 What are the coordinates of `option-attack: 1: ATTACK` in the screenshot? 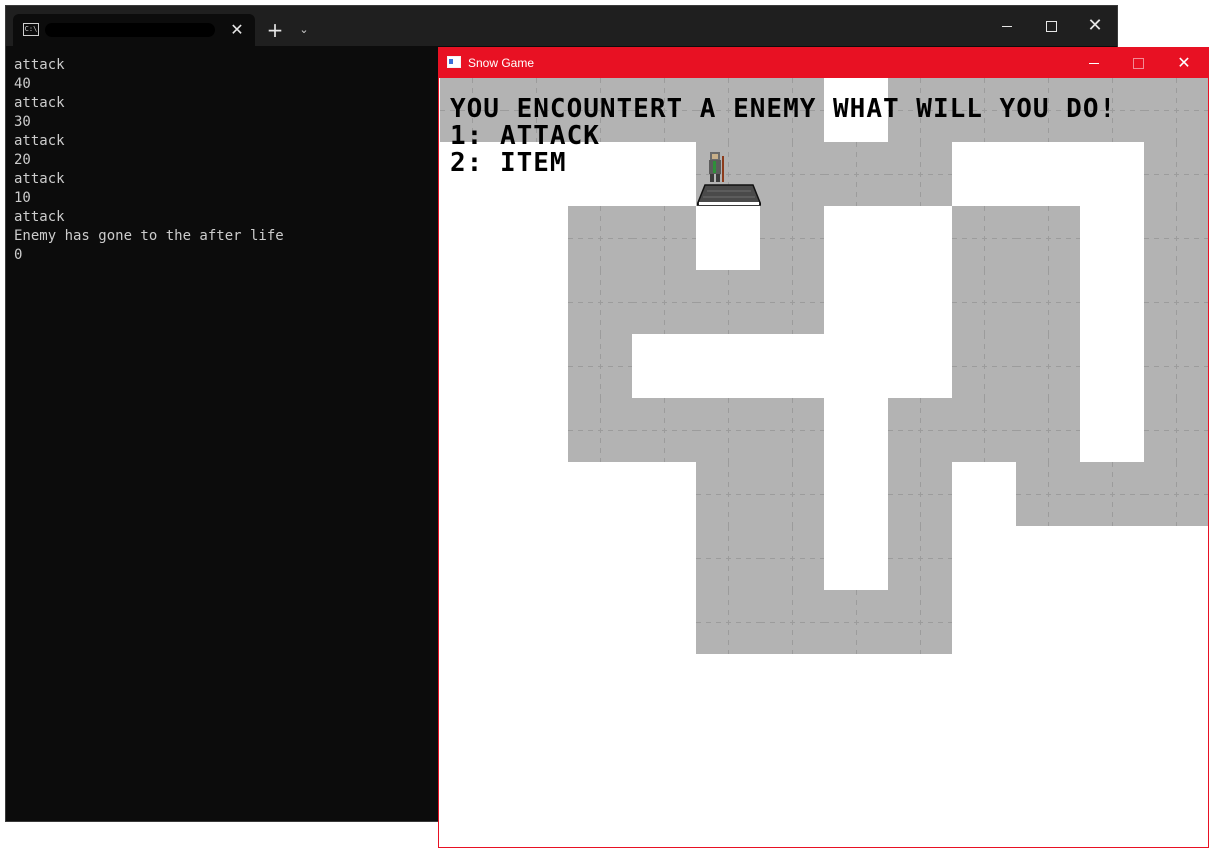 It's located at (783, 136).